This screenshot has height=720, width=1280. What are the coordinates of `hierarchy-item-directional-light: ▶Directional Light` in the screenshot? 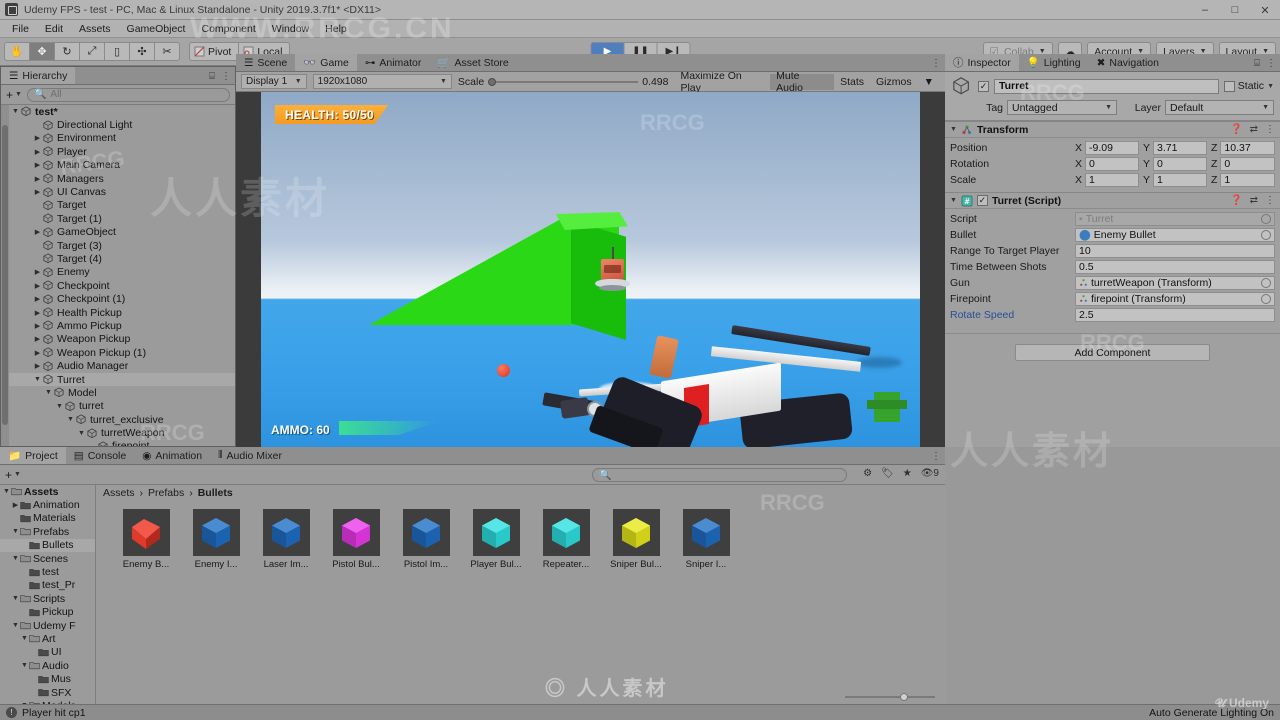 It's located at (118, 124).